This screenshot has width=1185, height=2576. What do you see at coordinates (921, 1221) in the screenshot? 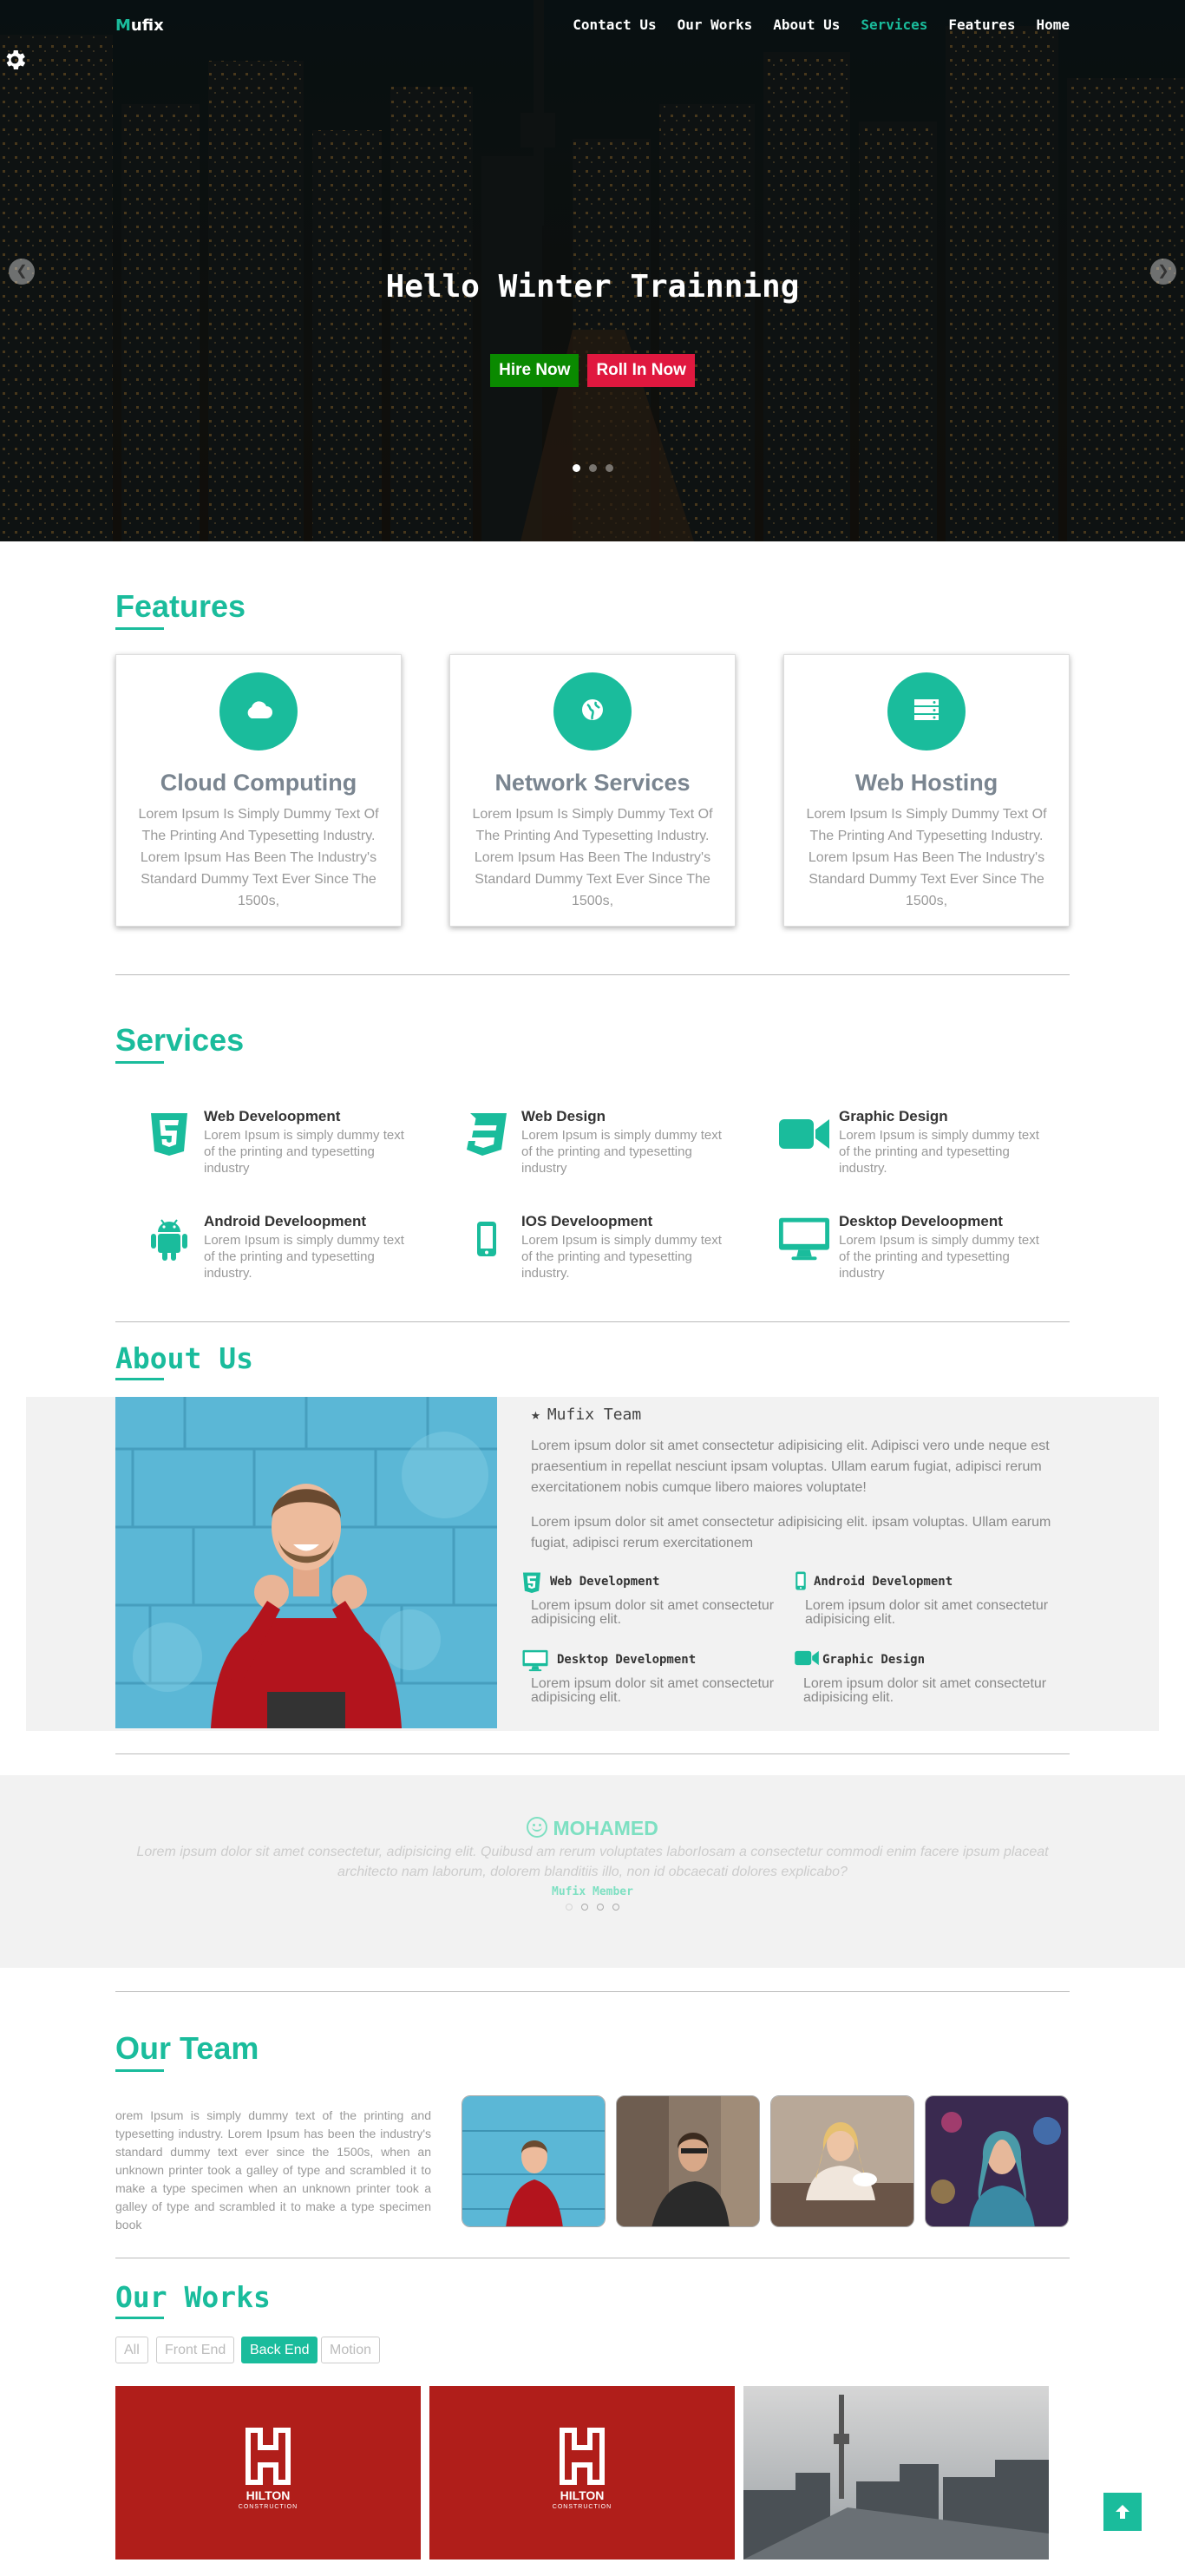
I see `service-title: Desktop Develoopment` at bounding box center [921, 1221].